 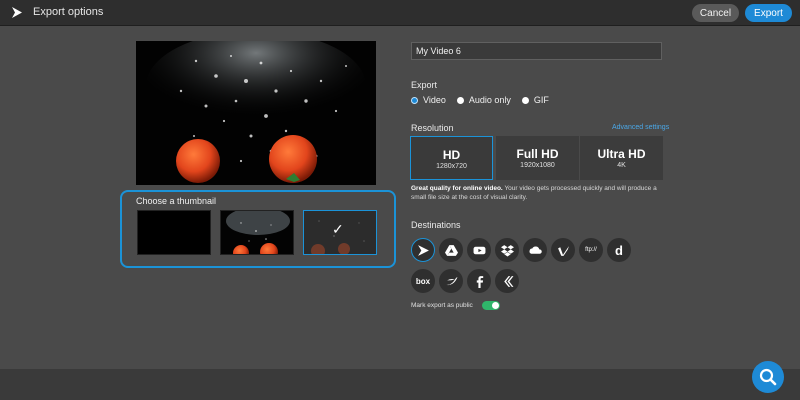 I want to click on check-icon: ✓, so click(x=338, y=229).